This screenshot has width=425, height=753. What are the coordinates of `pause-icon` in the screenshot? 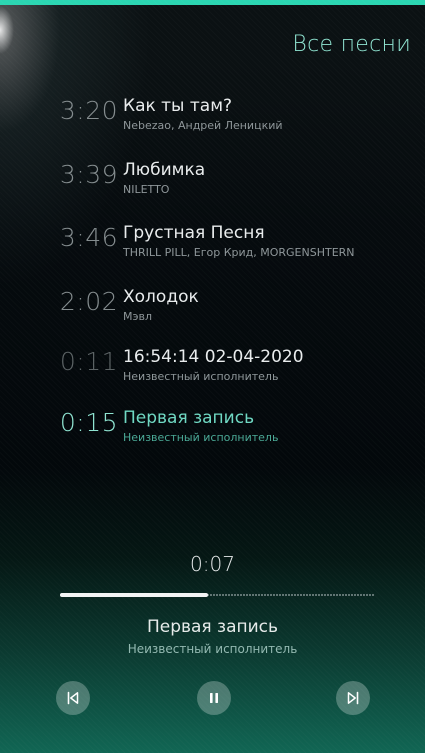 It's located at (214, 698).